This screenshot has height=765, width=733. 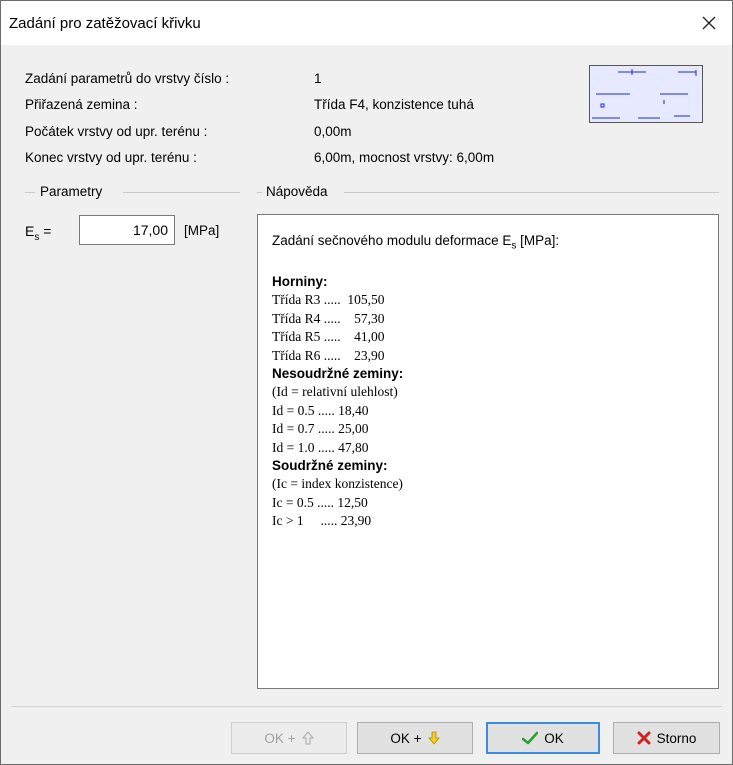 I want to click on close-button, so click(x=709, y=23).